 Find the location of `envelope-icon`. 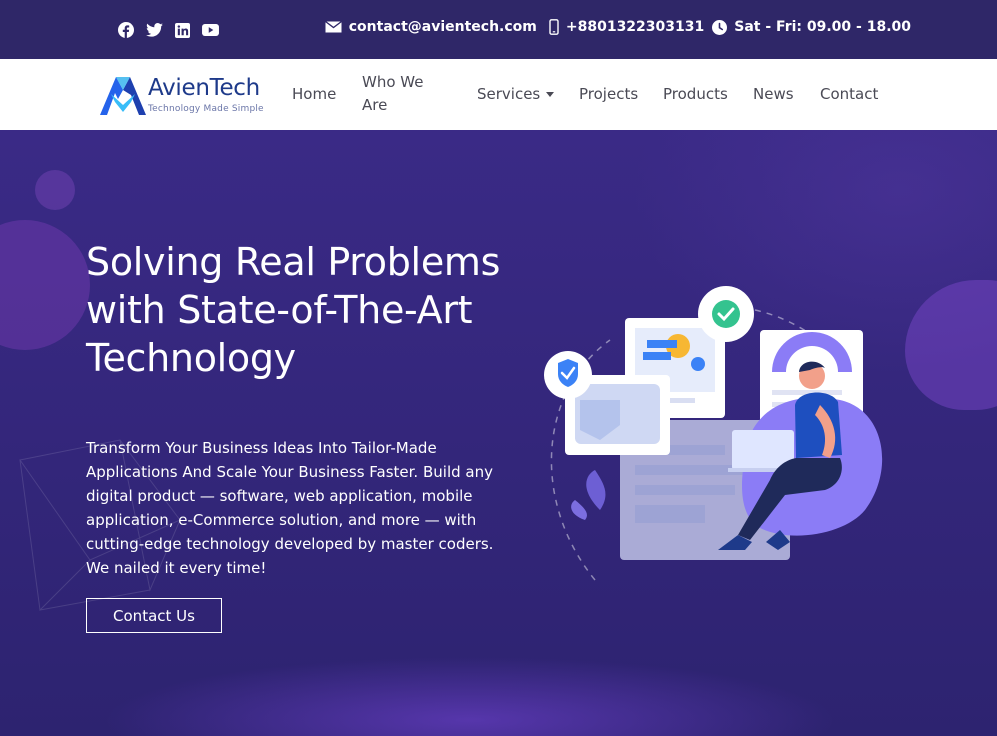

envelope-icon is located at coordinates (333, 27).